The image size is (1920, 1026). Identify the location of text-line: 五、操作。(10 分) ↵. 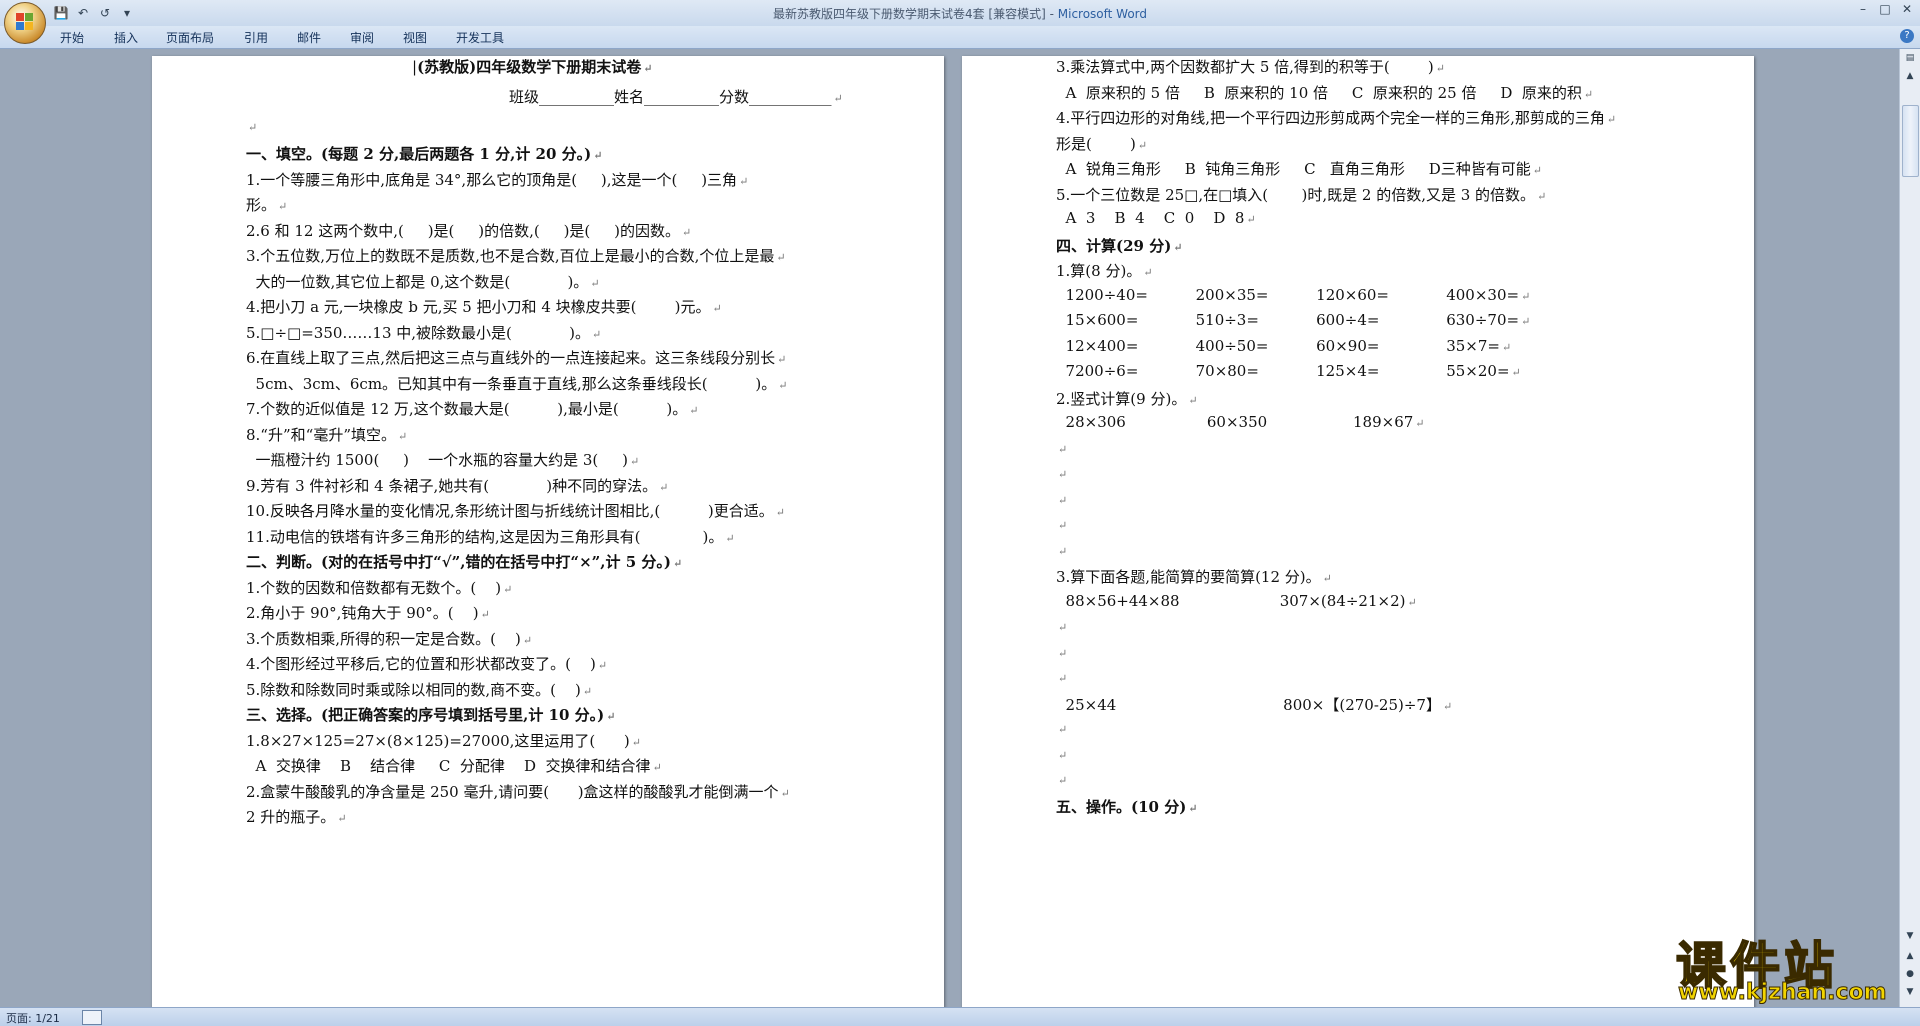
(1127, 806).